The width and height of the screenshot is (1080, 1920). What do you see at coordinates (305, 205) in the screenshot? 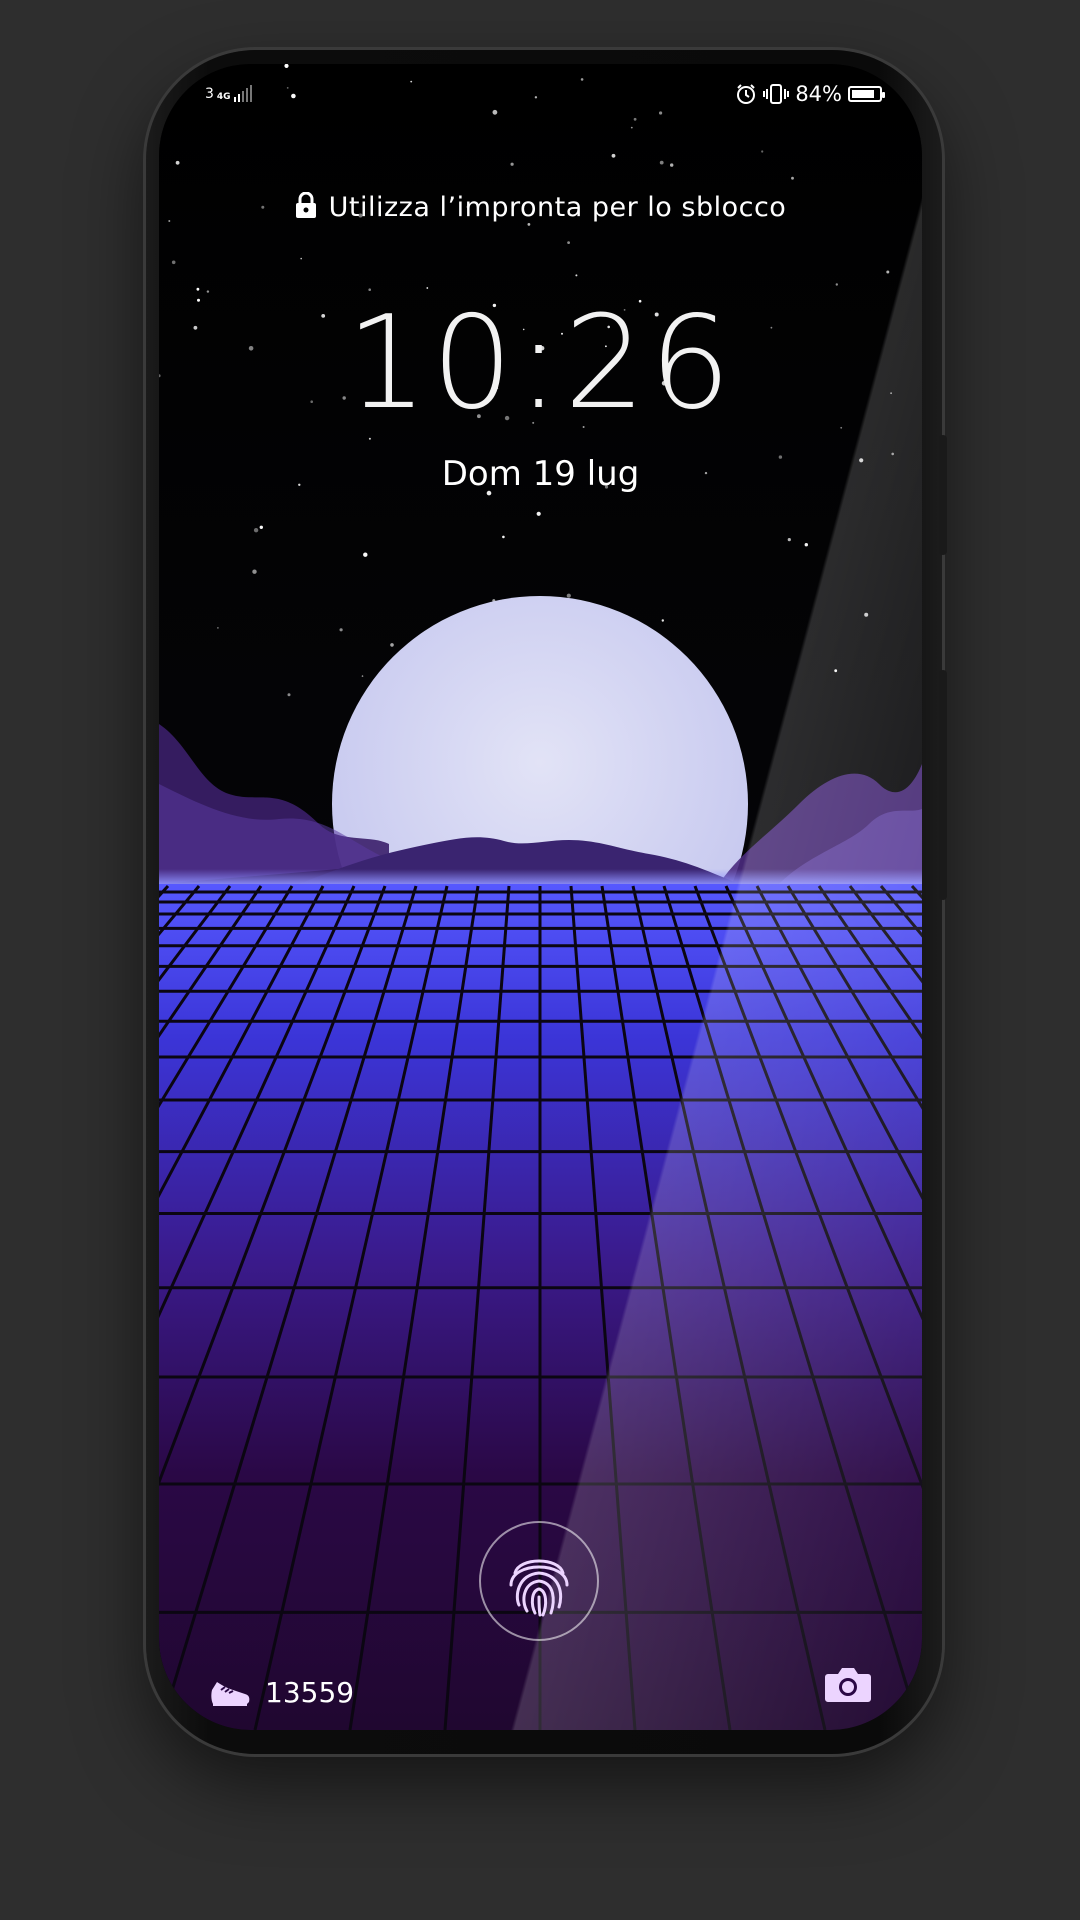
I see `lock-icon` at bounding box center [305, 205].